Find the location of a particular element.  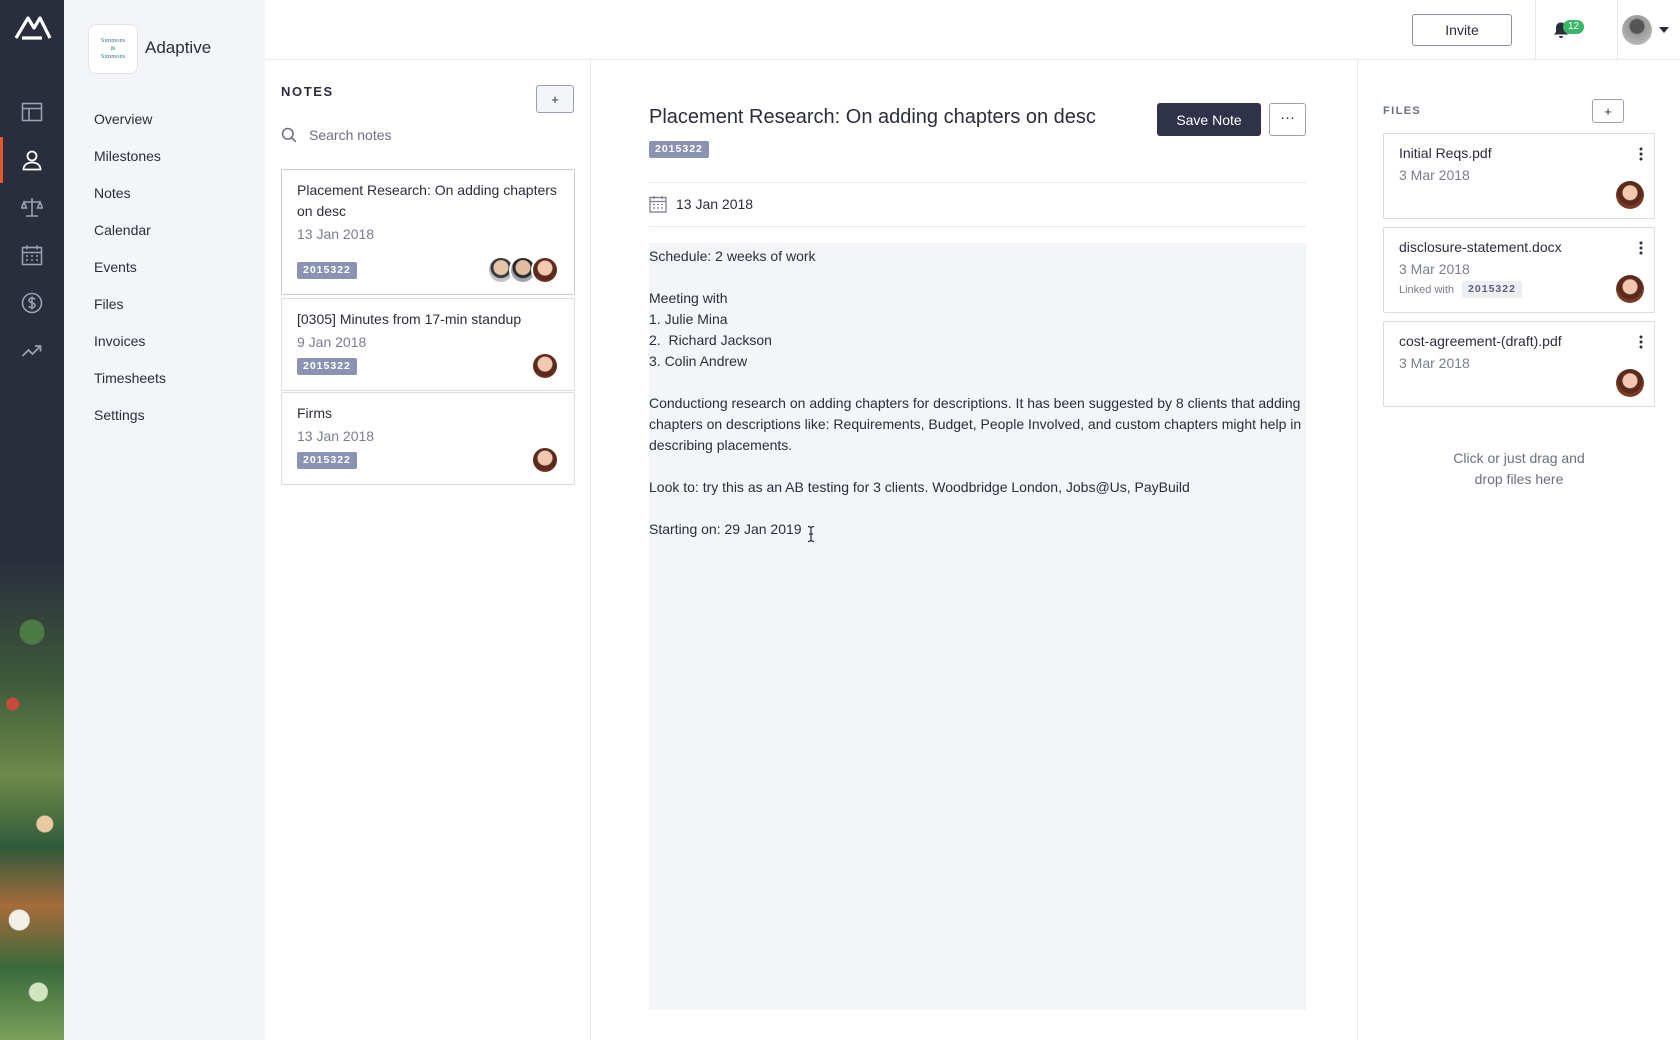

note-body-line: 2. Richard Jackson is located at coordinates (710, 340).